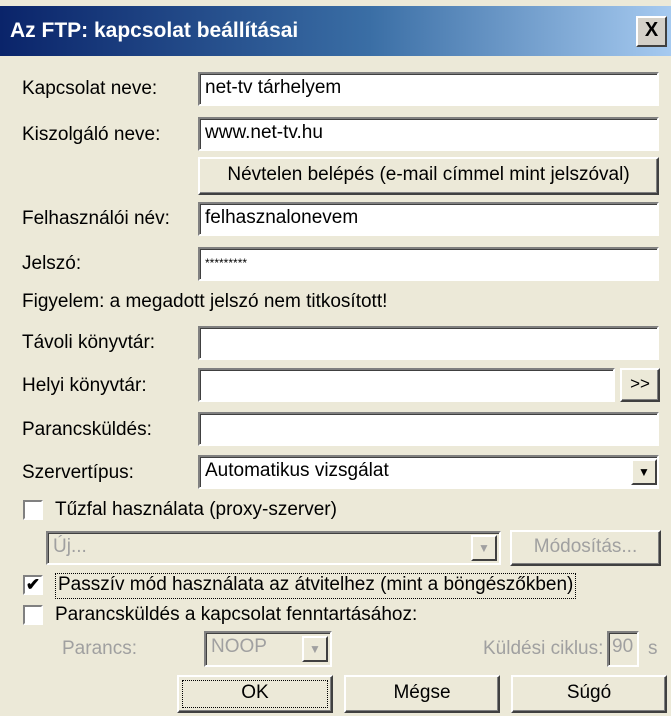 This screenshot has width=671, height=716. Describe the element at coordinates (99, 648) in the screenshot. I see `keepalive-command-label: Parancs:` at that location.